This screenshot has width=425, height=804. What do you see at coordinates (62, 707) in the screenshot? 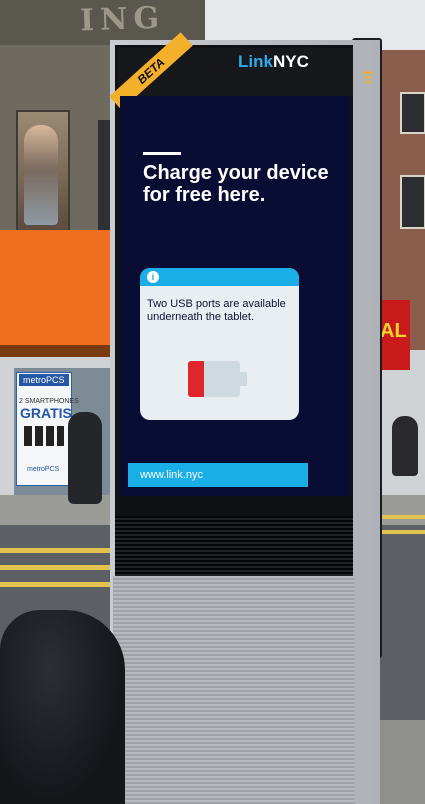
I see `foreground-person` at bounding box center [62, 707].